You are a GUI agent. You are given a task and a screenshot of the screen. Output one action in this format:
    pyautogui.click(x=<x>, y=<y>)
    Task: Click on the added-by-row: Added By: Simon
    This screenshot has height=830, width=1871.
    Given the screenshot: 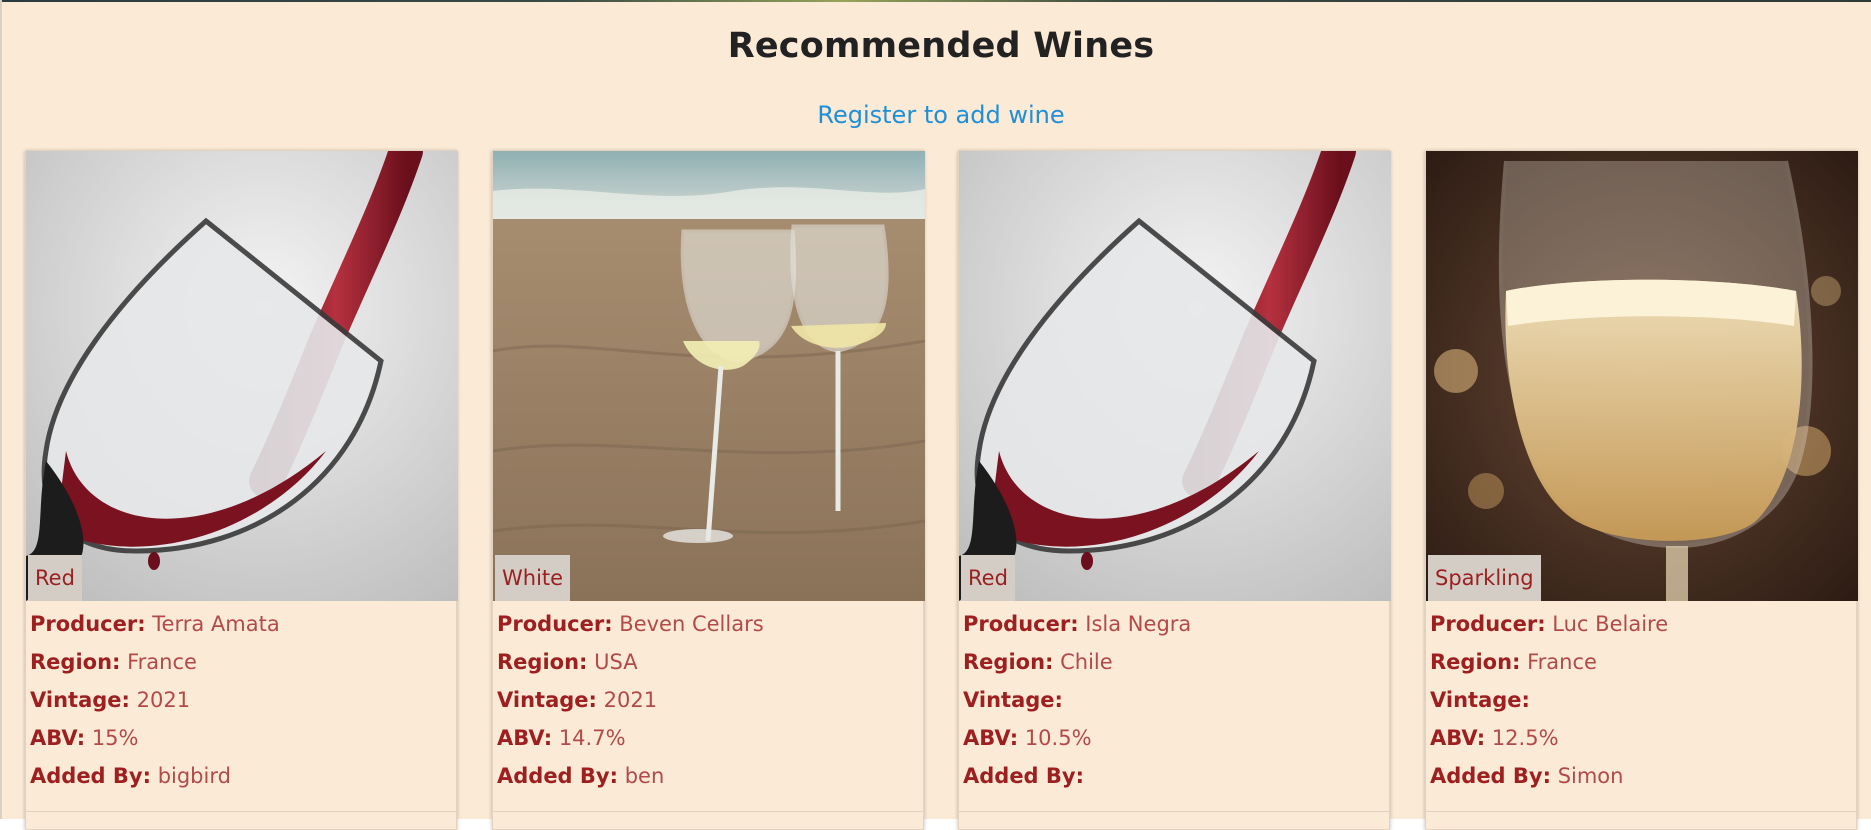 What is the action you would take?
    pyautogui.click(x=1641, y=780)
    